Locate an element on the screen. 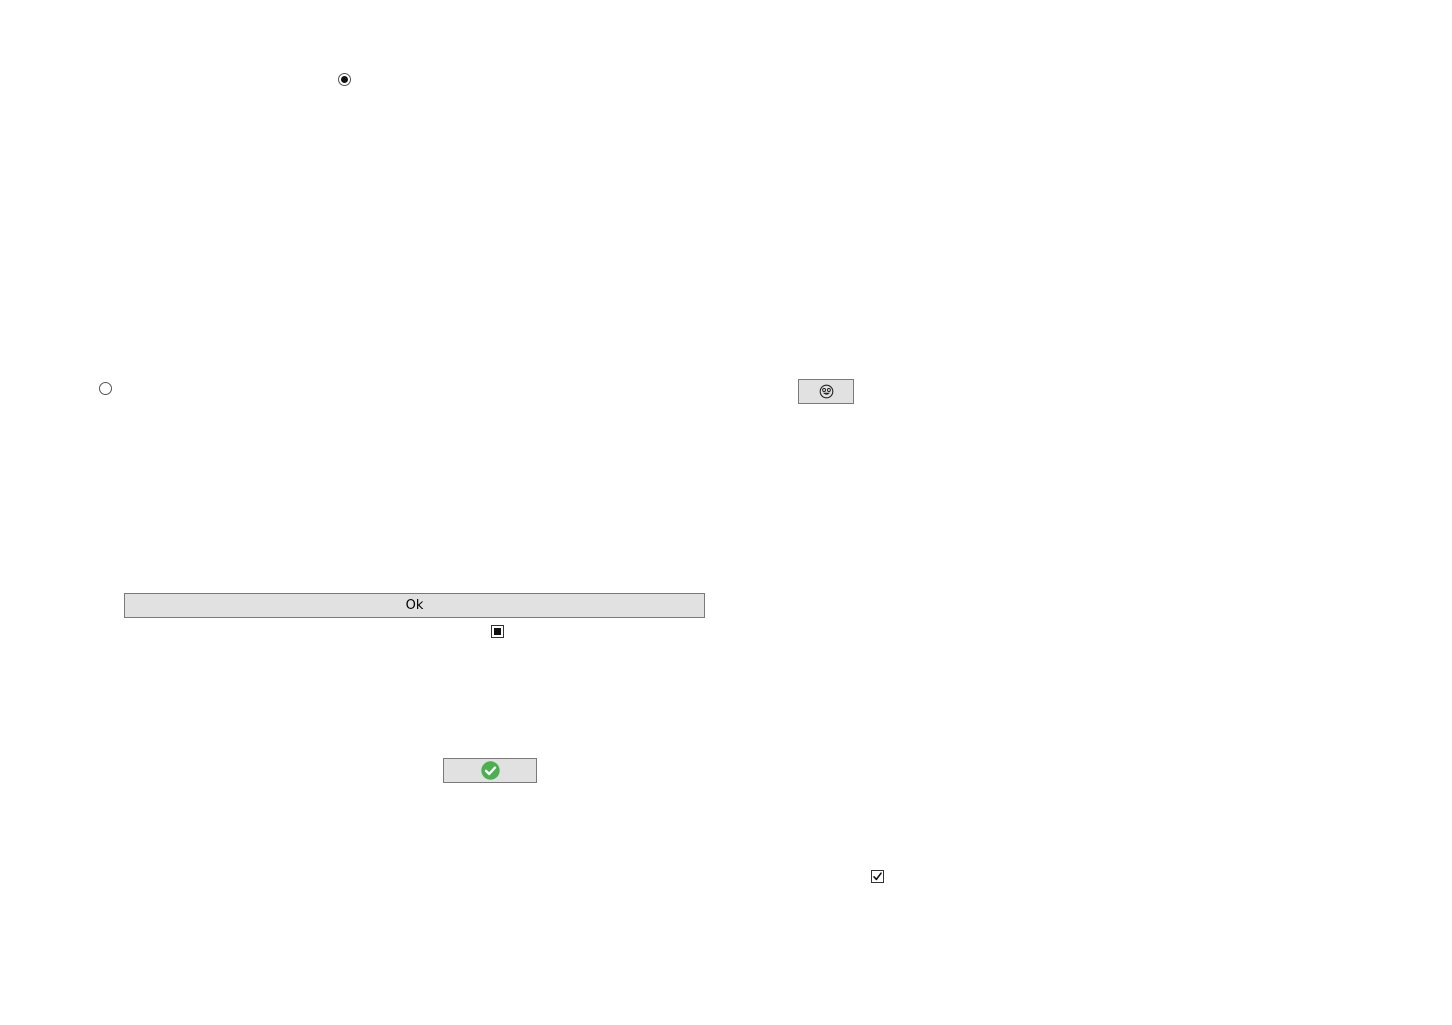  checkbox-checked is located at coordinates (877, 876).